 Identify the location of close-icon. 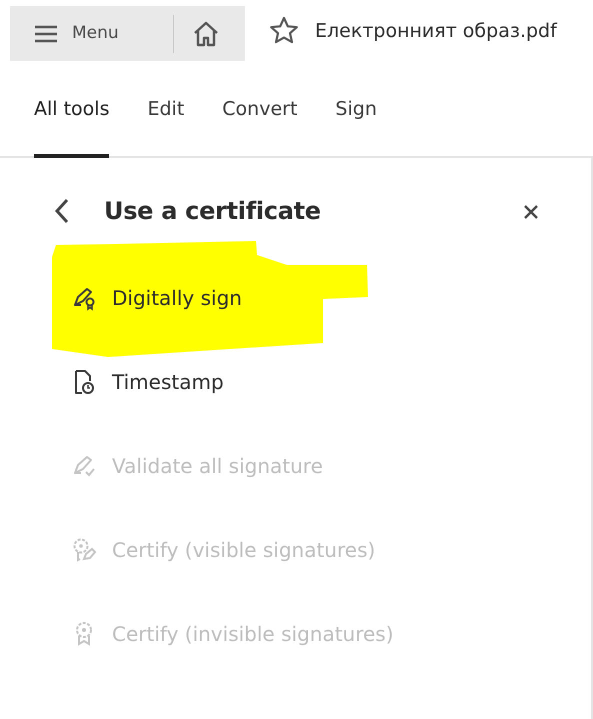
(531, 212).